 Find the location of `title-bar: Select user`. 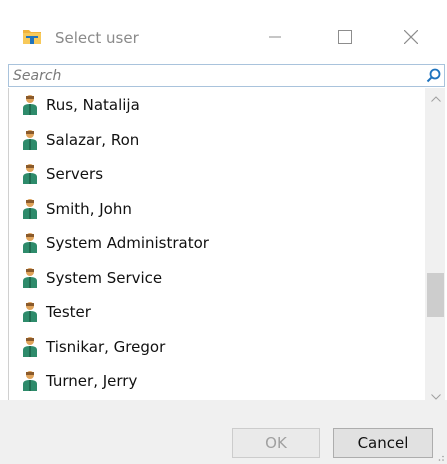

title-bar: Select user is located at coordinates (223, 37).